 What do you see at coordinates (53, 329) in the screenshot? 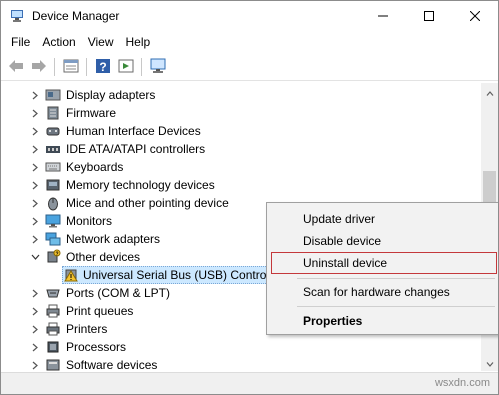
I see `printer-icon` at bounding box center [53, 329].